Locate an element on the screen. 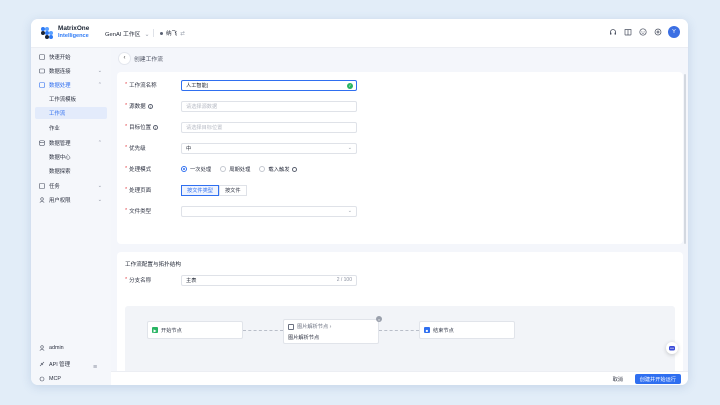 This screenshot has width=720, height=405. node-header-label: 图片解析节点 › is located at coordinates (314, 327).